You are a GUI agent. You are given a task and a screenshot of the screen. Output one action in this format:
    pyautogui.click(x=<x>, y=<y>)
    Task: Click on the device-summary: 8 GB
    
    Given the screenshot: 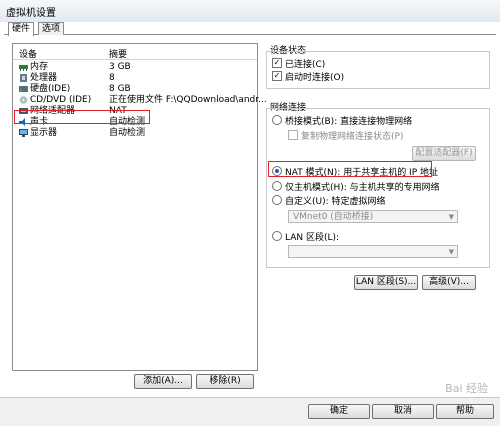 What is the action you would take?
    pyautogui.click(x=120, y=89)
    